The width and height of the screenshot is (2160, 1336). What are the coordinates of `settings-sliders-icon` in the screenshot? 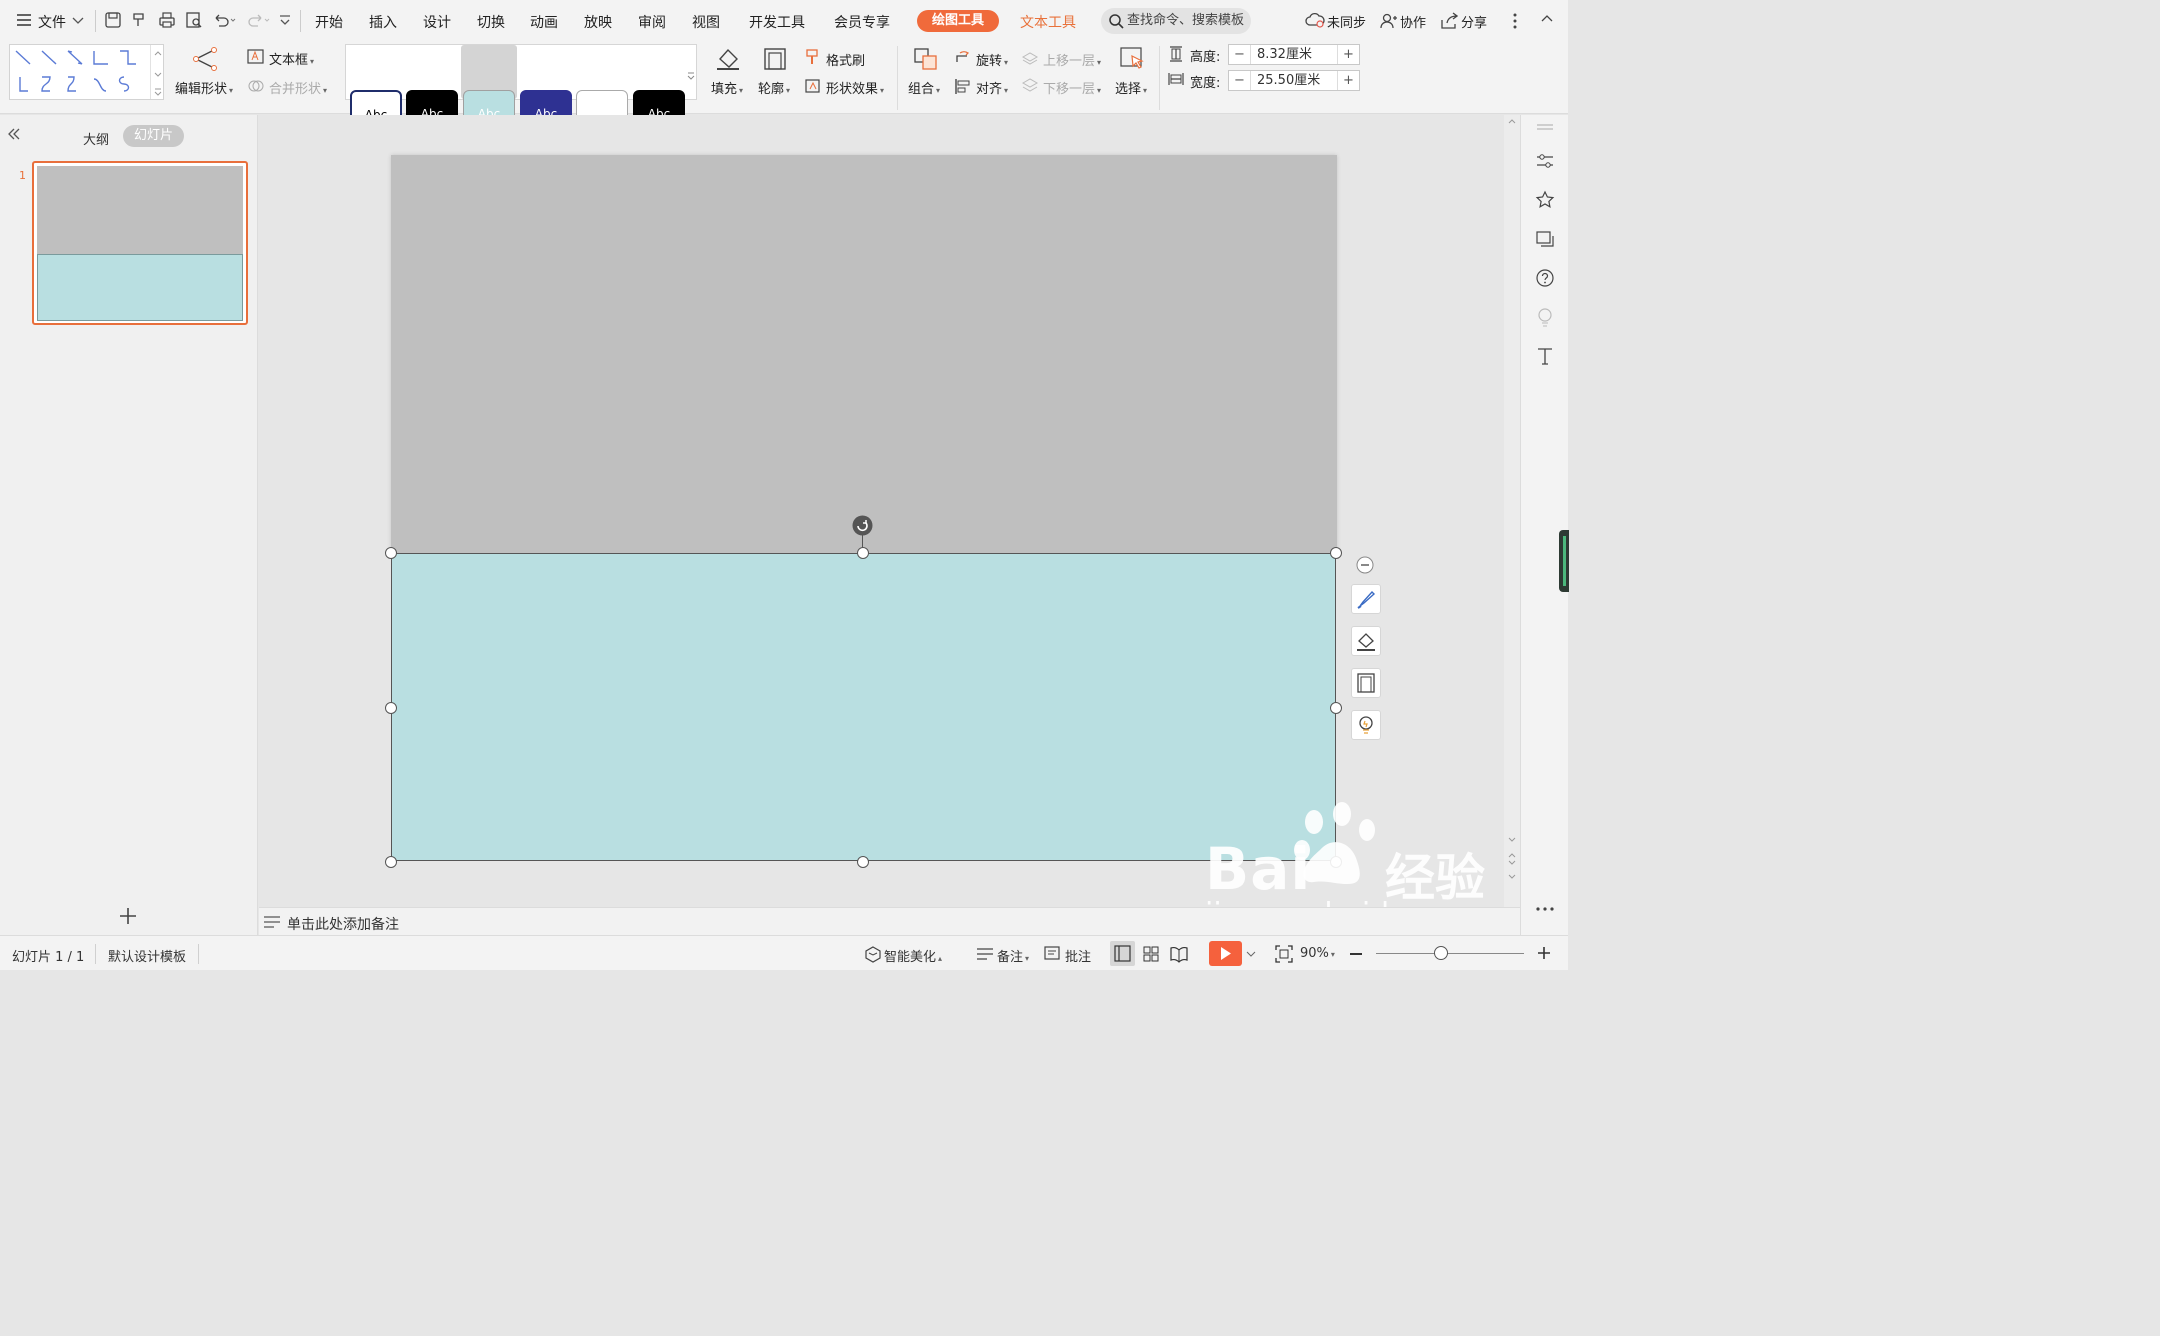 It's located at (1545, 161).